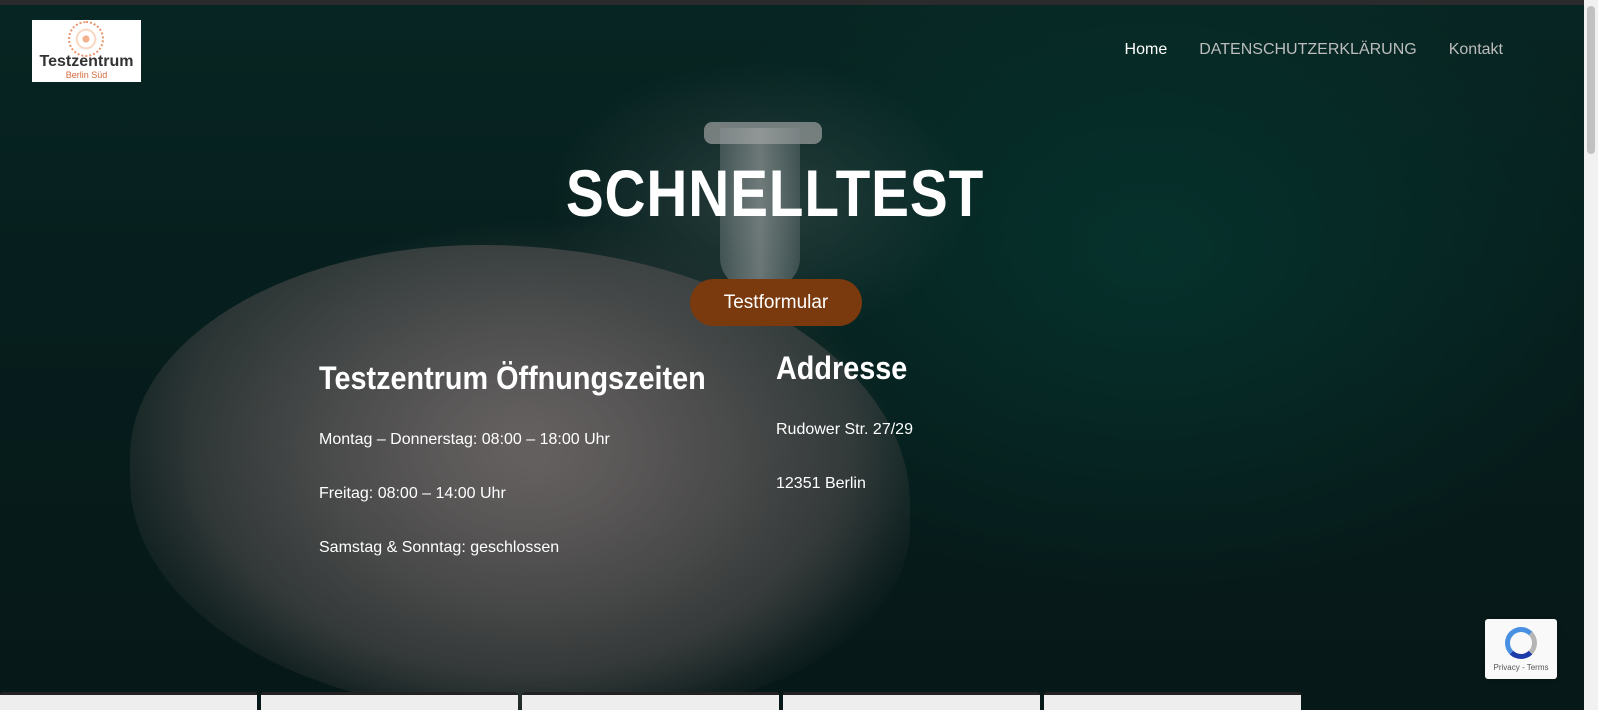 Image resolution: width=1598 pixels, height=710 pixels. I want to click on nav-item-kontakt: Kontakt, so click(1476, 50).